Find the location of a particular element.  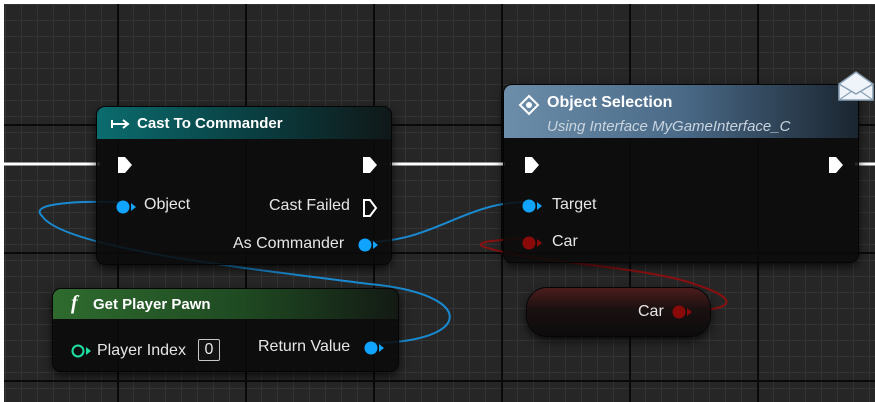

object-selection-subtitle: Using Interface MyGameInterface_C is located at coordinates (669, 126).